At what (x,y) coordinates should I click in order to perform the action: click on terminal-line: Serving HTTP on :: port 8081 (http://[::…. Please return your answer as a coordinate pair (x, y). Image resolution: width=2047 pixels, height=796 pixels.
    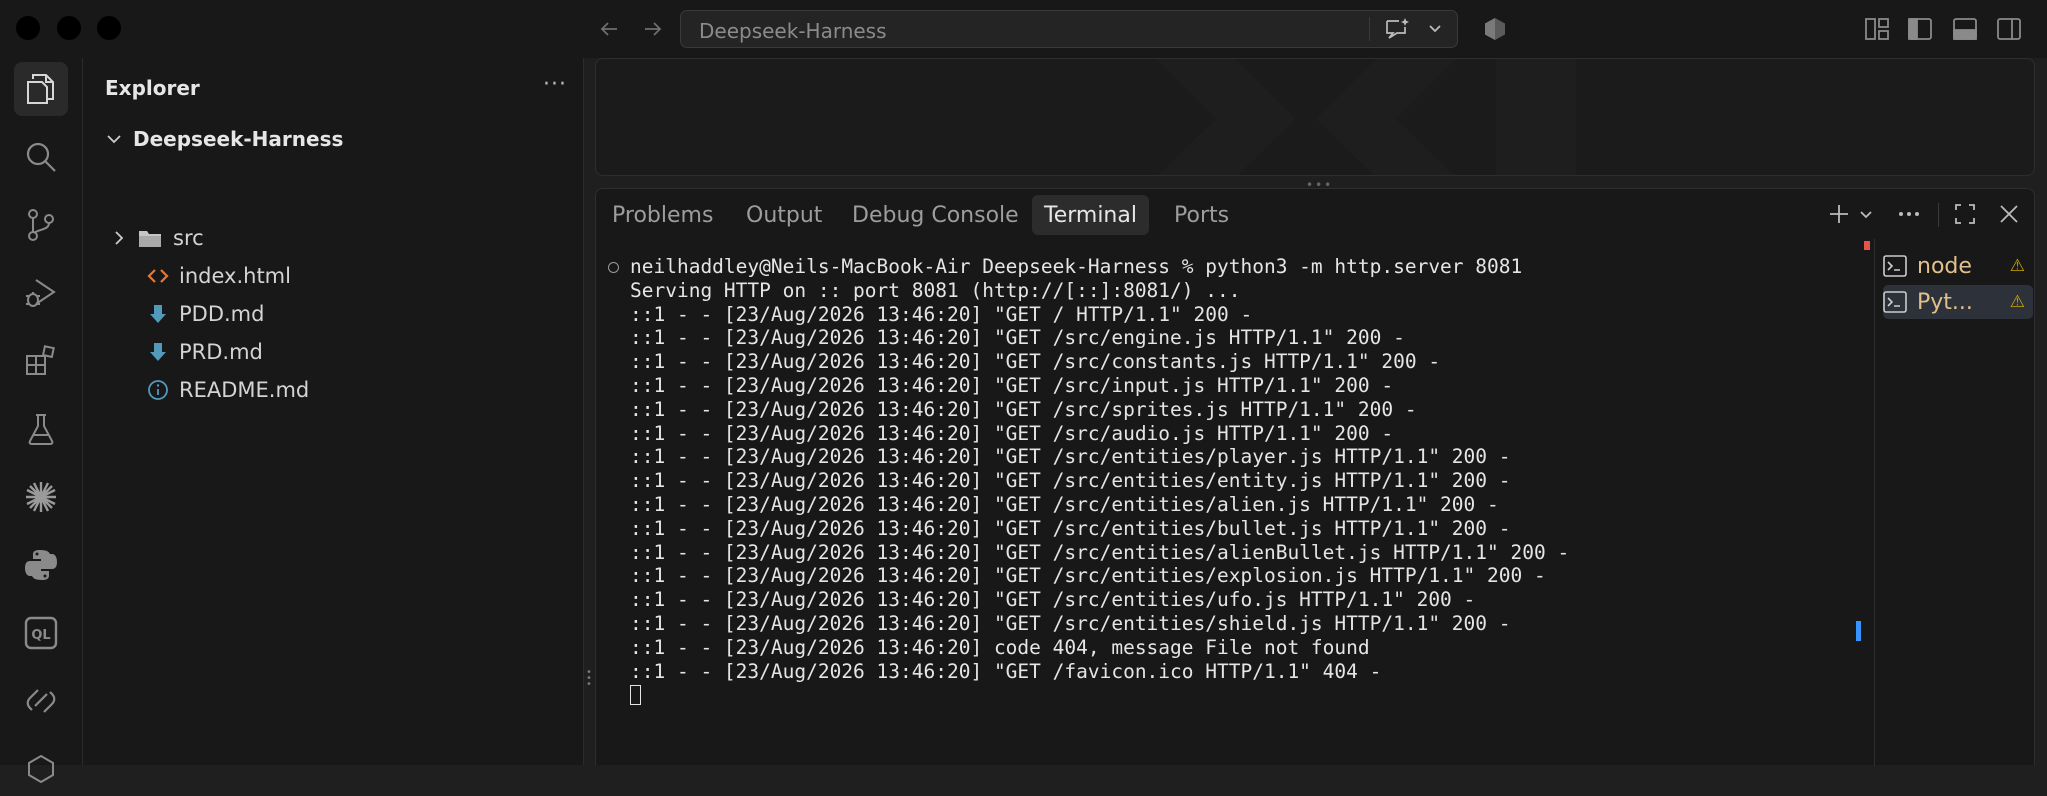
    Looking at the image, I should click on (935, 290).